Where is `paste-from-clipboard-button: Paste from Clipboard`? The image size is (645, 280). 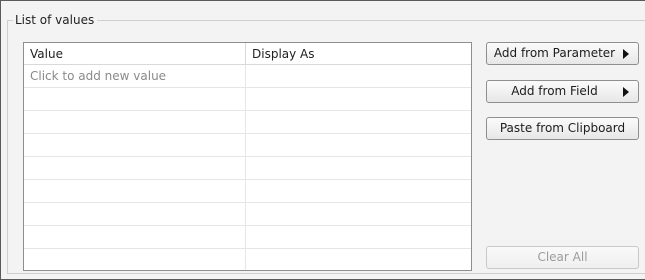
paste-from-clipboard-button: Paste from Clipboard is located at coordinates (562, 128).